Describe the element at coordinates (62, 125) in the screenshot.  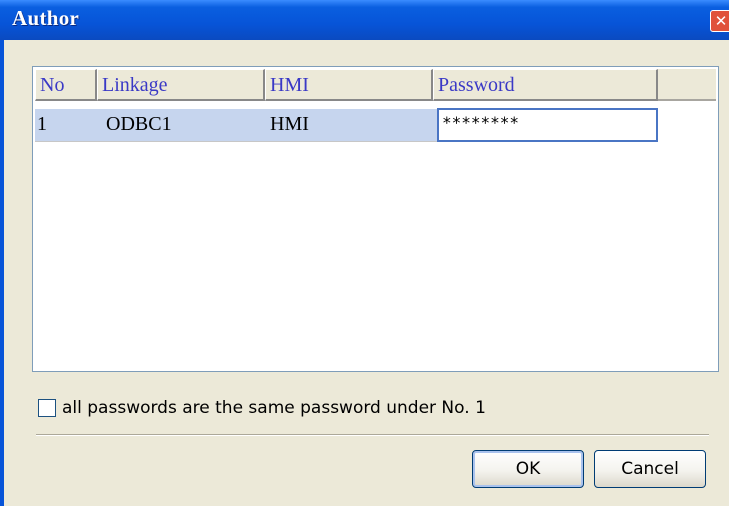
I see `cell-no: 1` at that location.